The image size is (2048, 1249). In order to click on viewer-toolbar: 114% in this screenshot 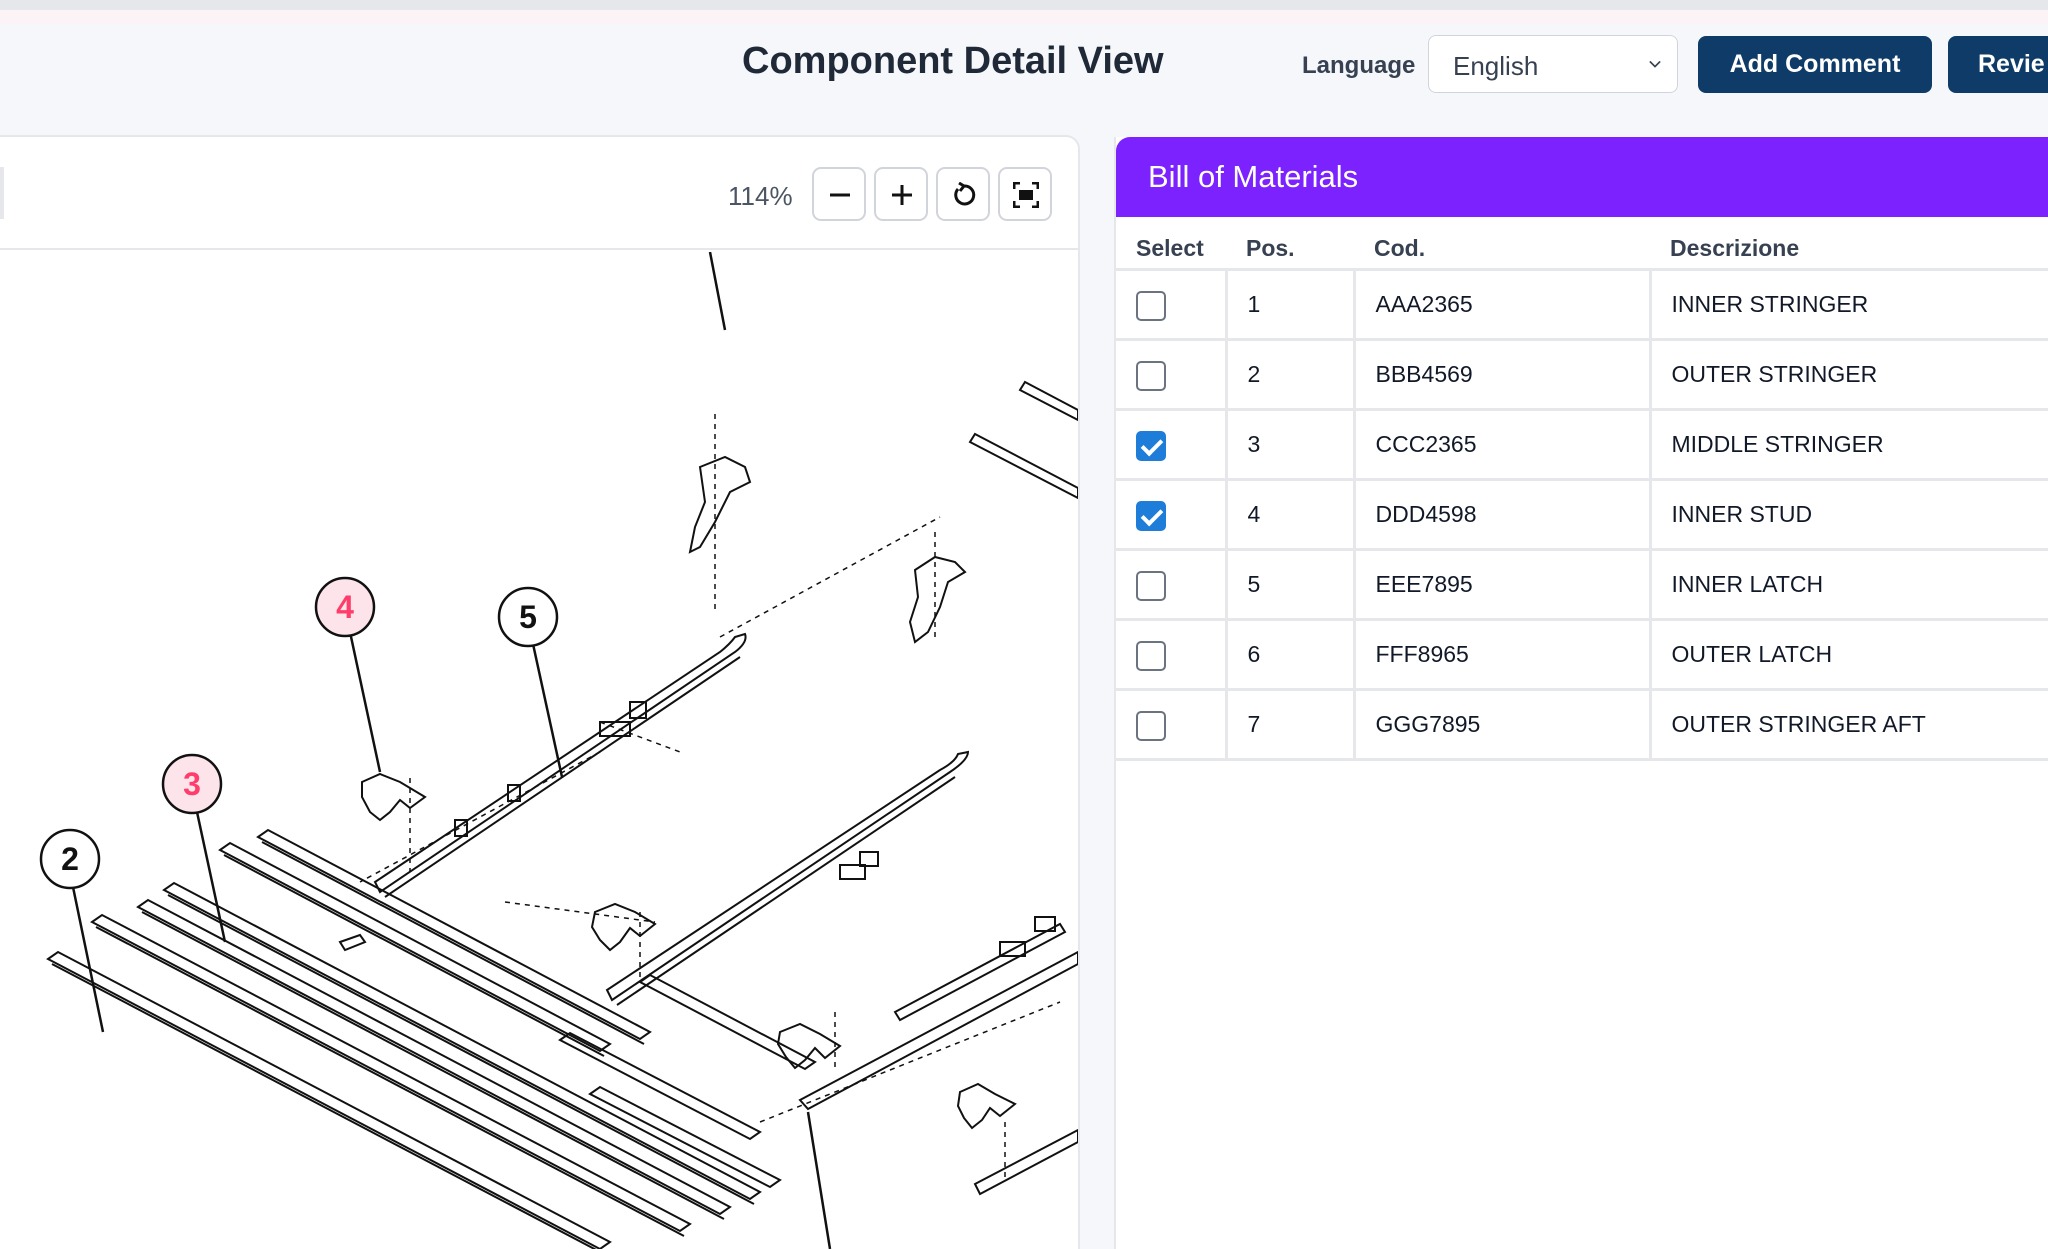, I will do `click(539, 193)`.